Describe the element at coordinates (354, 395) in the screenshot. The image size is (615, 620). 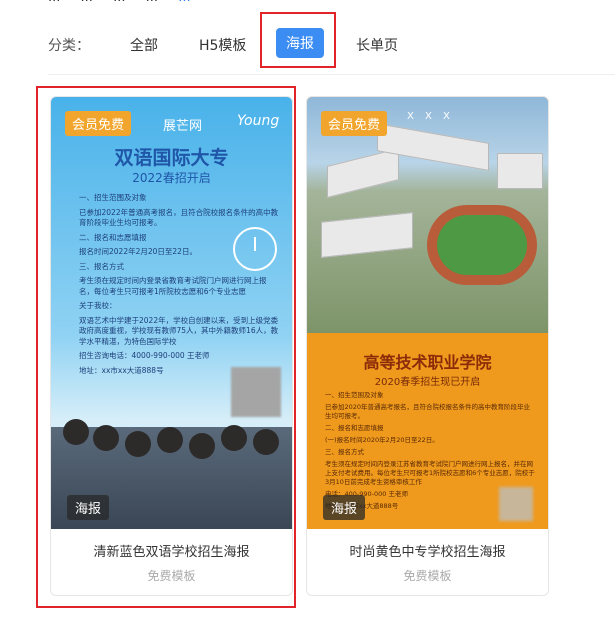
I see `poster-line: 一、招生范围及对象` at that location.